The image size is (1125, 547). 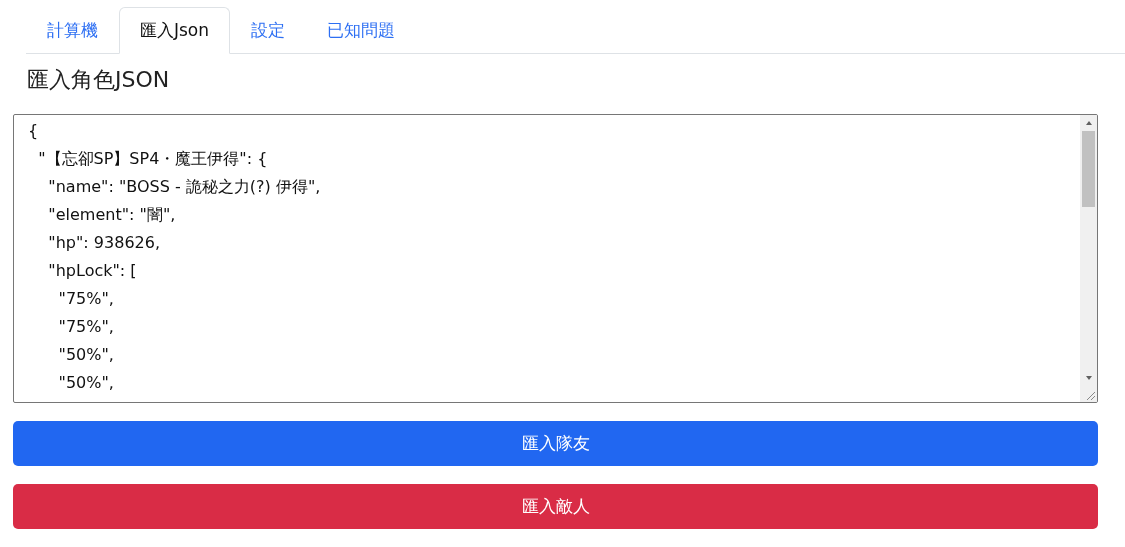 I want to click on tab: 匯入Json, so click(x=175, y=30).